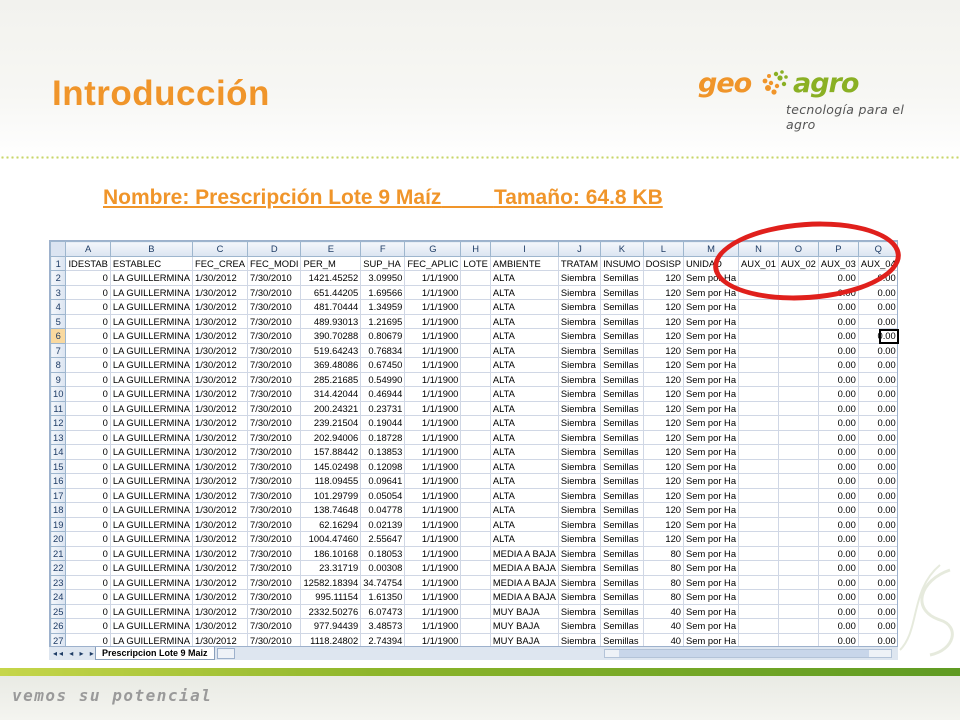 Image resolution: width=960 pixels, height=720 pixels. Describe the element at coordinates (58, 394) in the screenshot. I see `row-header: 10` at that location.